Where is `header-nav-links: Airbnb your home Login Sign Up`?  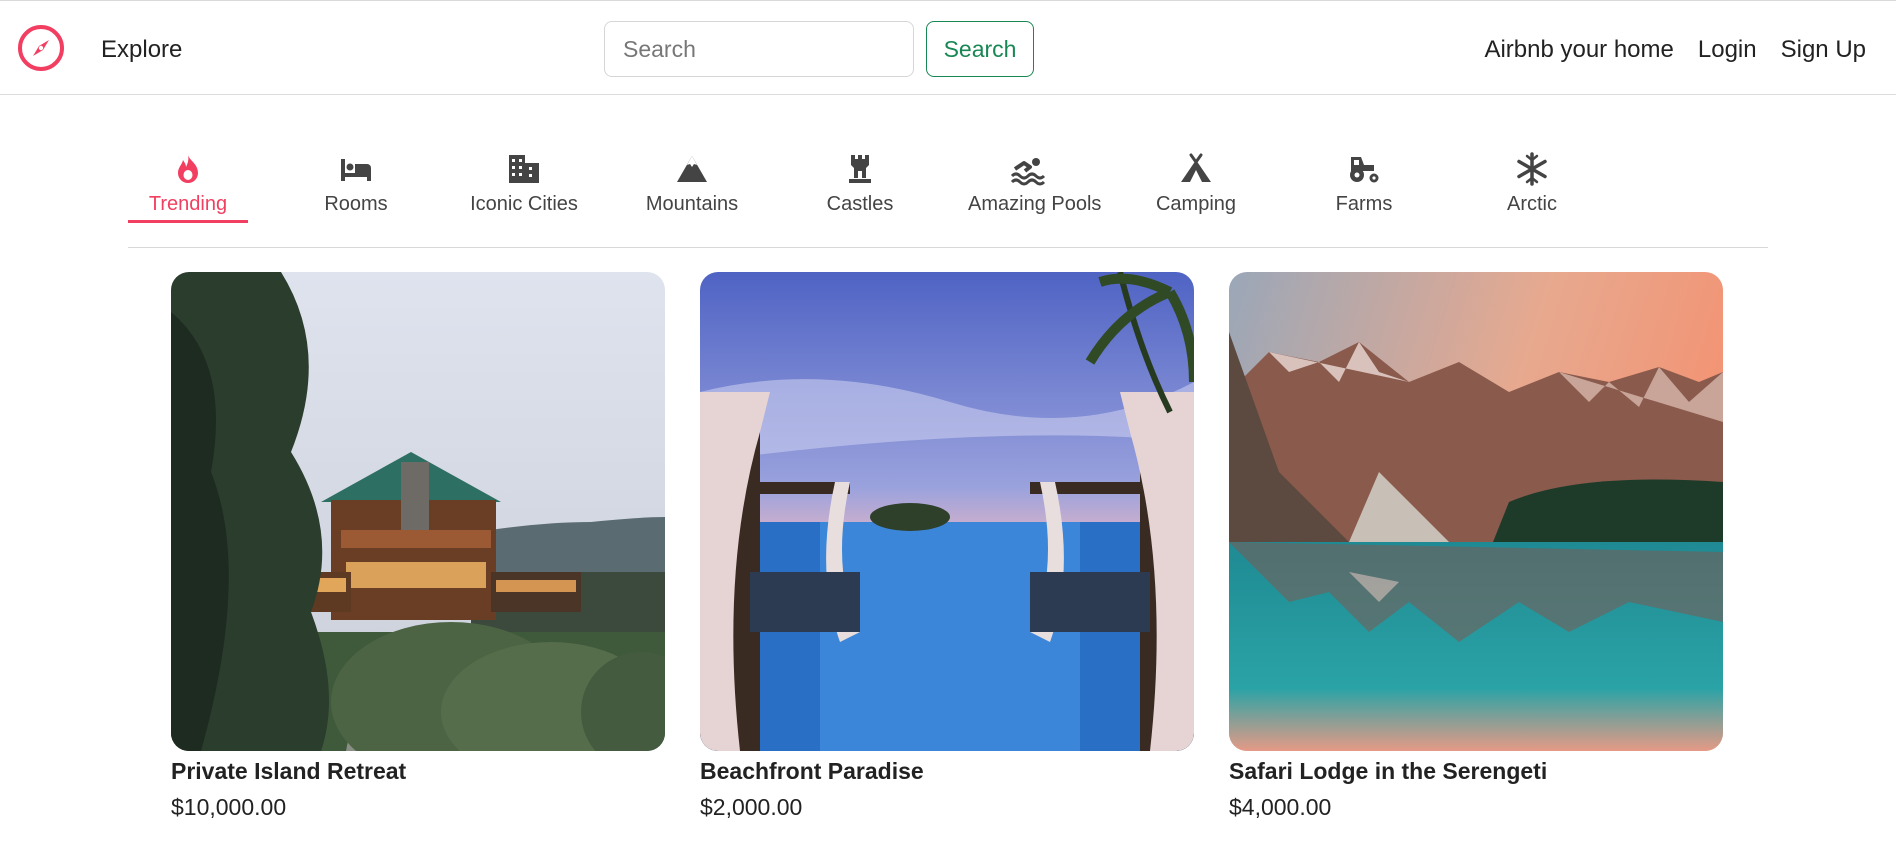 header-nav-links: Airbnb your home Login Sign Up is located at coordinates (1675, 50).